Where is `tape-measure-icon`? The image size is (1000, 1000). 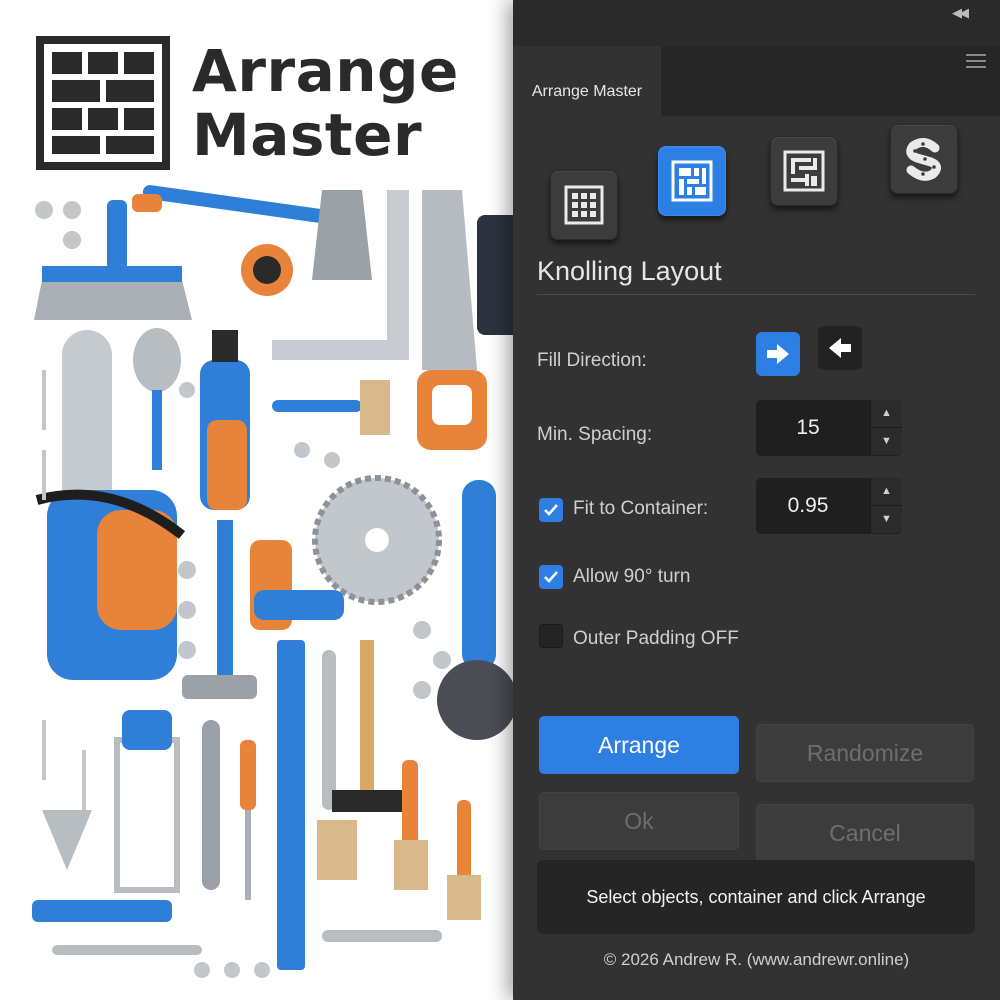 tape-measure-icon is located at coordinates (267, 270).